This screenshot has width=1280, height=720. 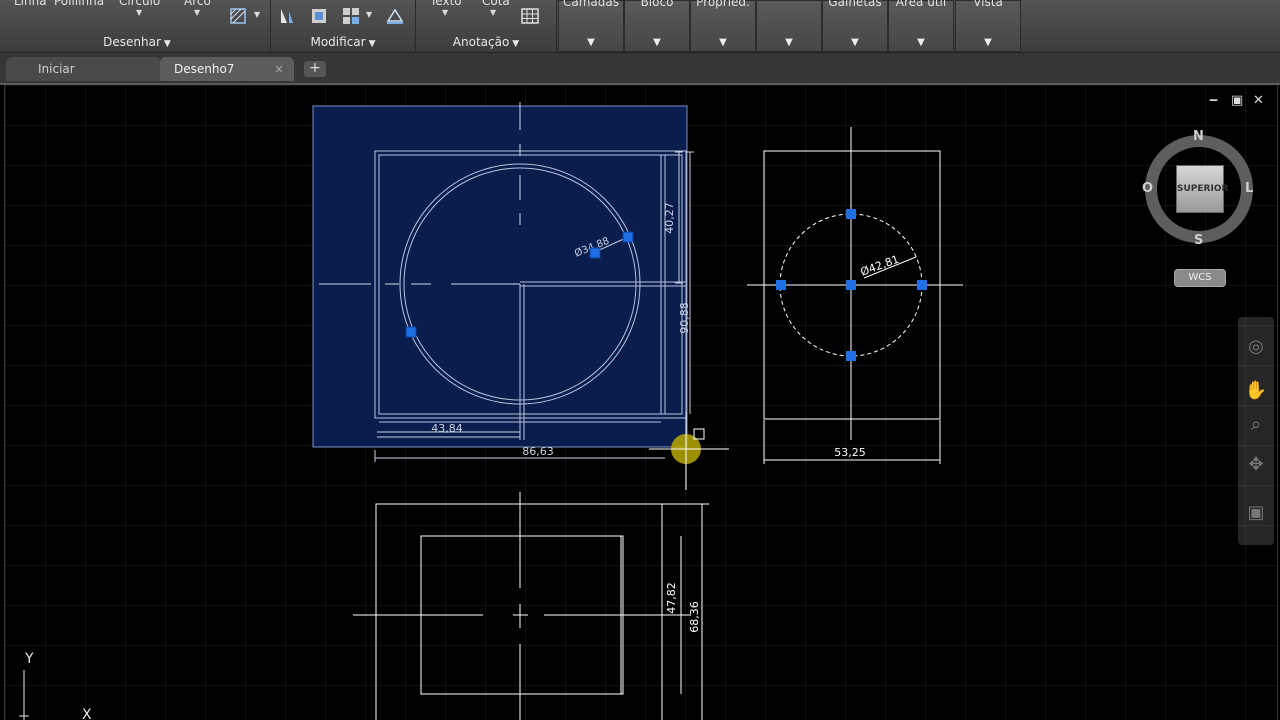 What do you see at coordinates (1256, 513) in the screenshot?
I see `showmotion-icon: ▣` at bounding box center [1256, 513].